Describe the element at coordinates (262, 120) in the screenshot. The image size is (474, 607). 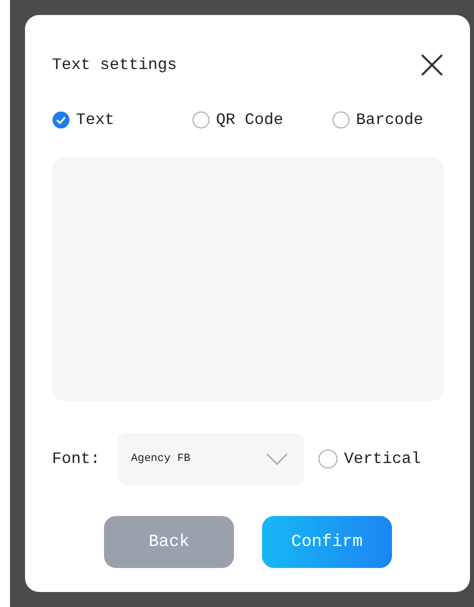
I see `mode-radio: QR Code` at that location.